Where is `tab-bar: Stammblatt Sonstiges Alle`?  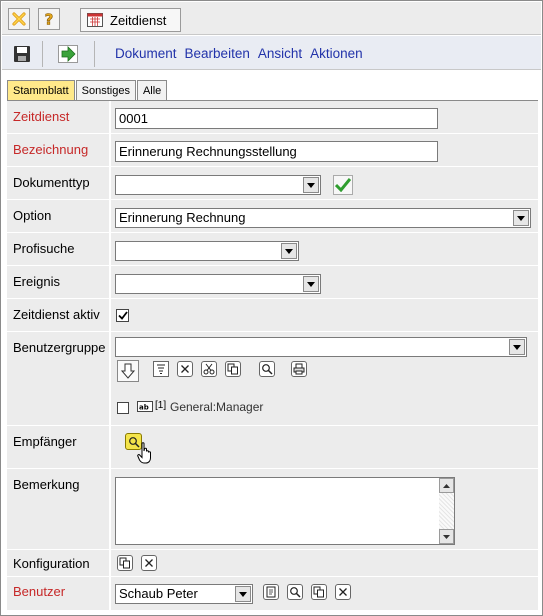
tab-bar: Stammblatt Sonstiges Alle is located at coordinates (87, 90).